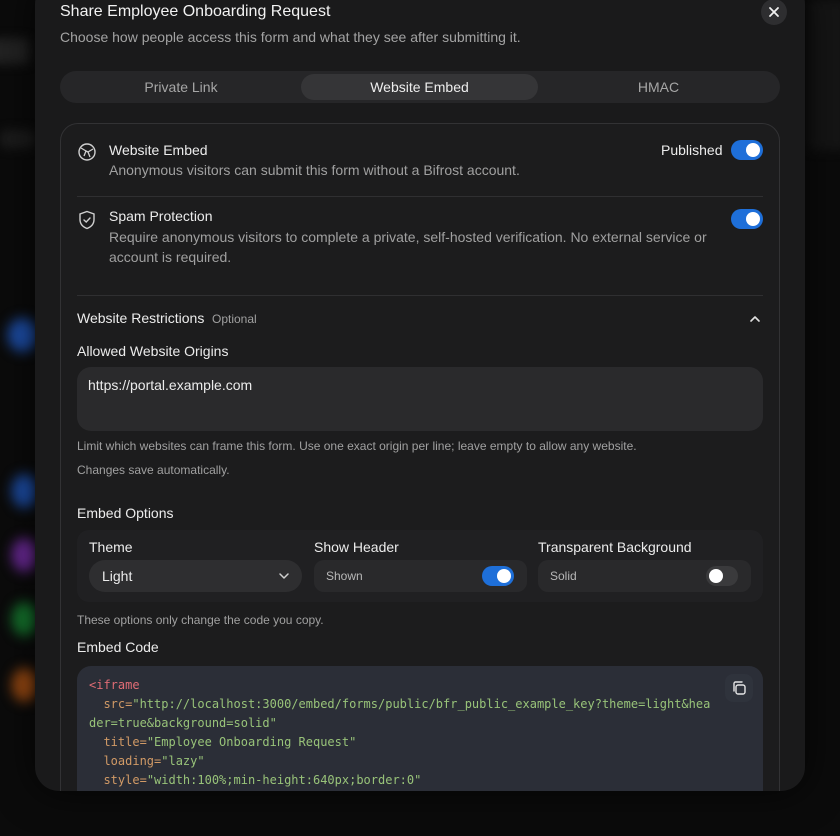 This screenshot has width=840, height=836. I want to click on code-src-value-2: der=true&background=solid", so click(183, 723).